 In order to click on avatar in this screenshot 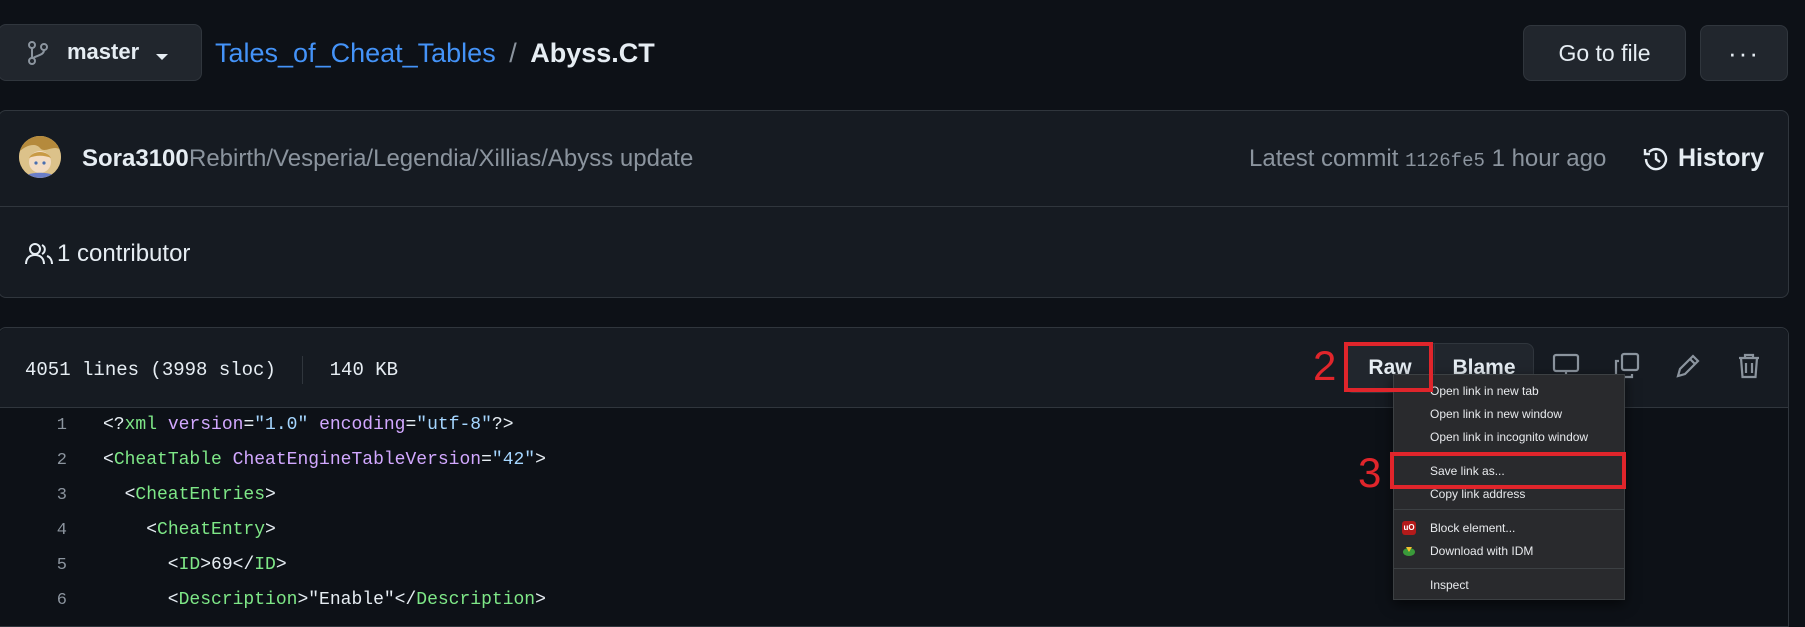, I will do `click(40, 157)`.